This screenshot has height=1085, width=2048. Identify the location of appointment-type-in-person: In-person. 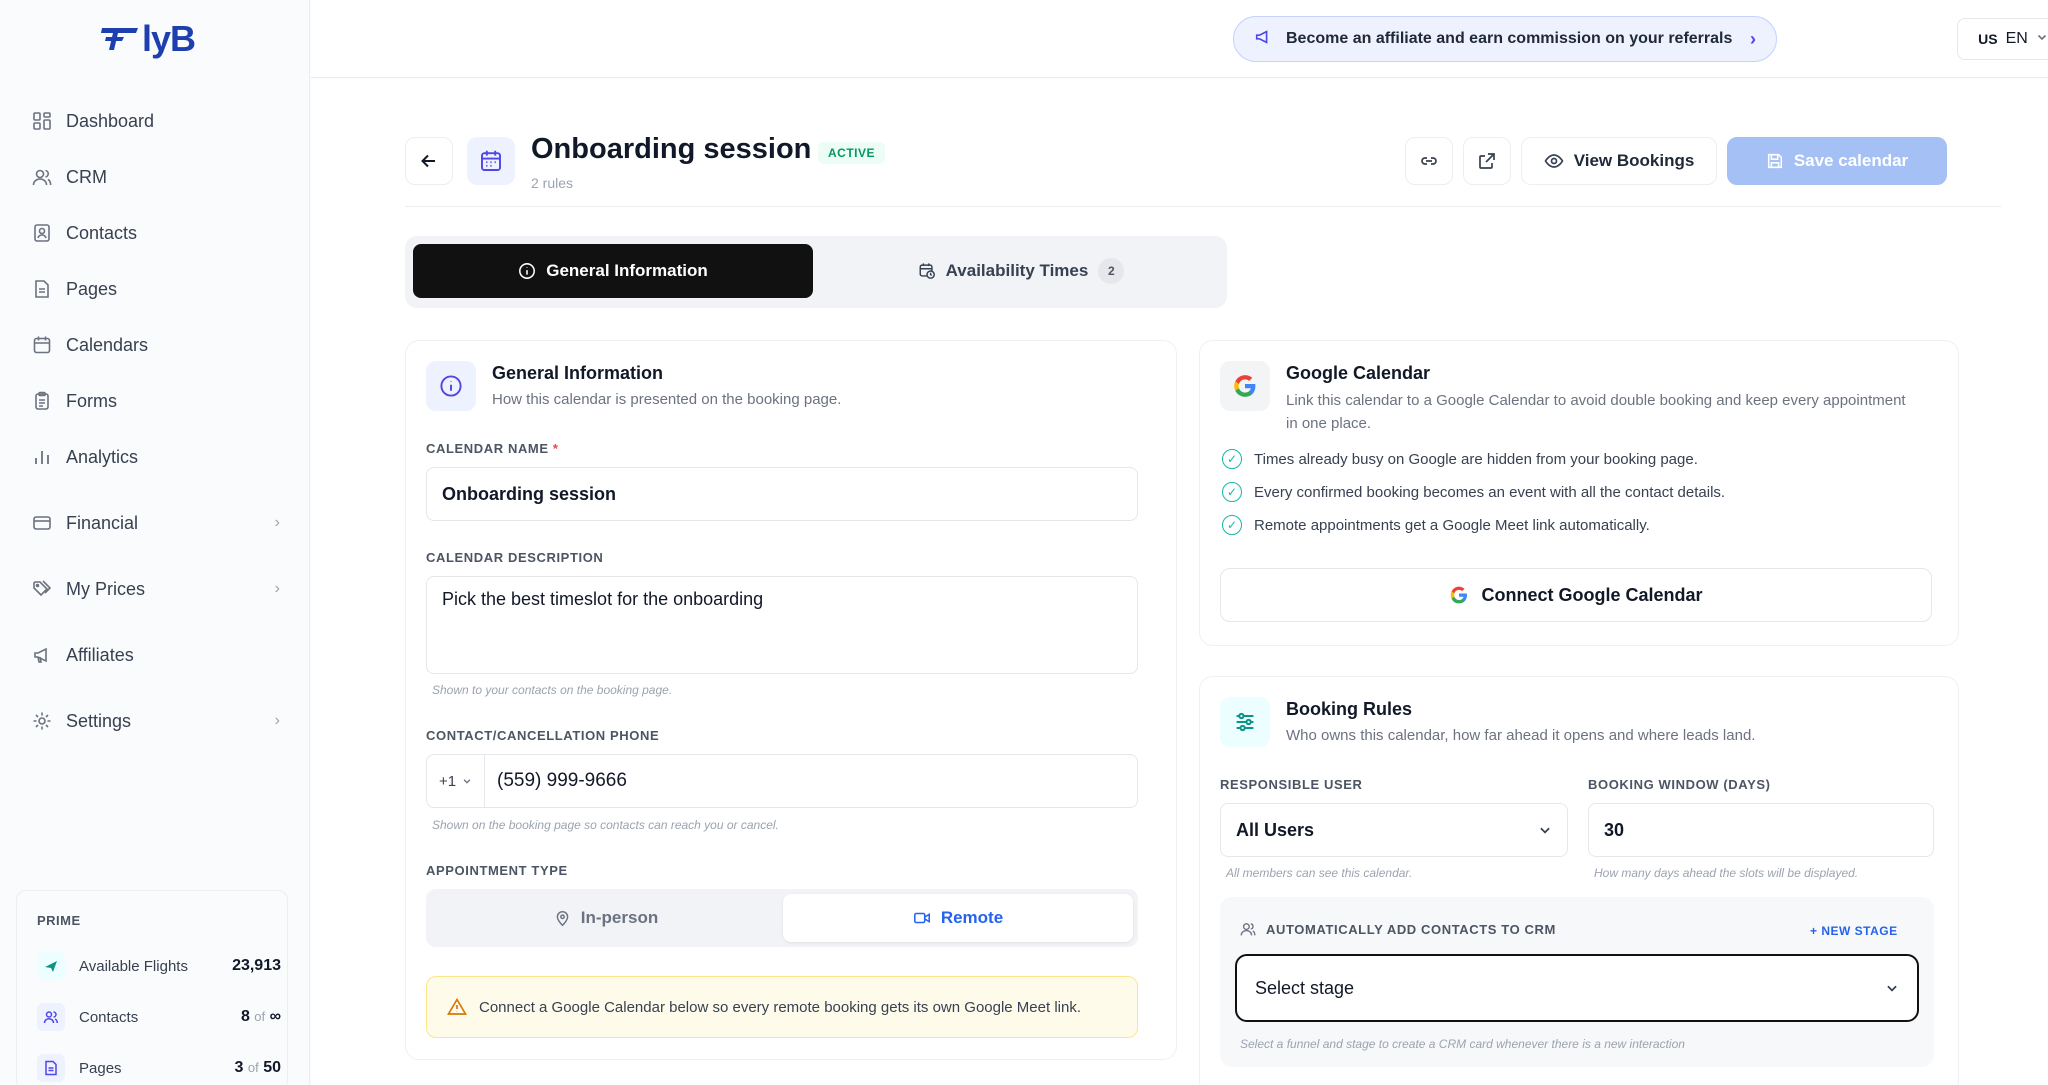
(606, 918).